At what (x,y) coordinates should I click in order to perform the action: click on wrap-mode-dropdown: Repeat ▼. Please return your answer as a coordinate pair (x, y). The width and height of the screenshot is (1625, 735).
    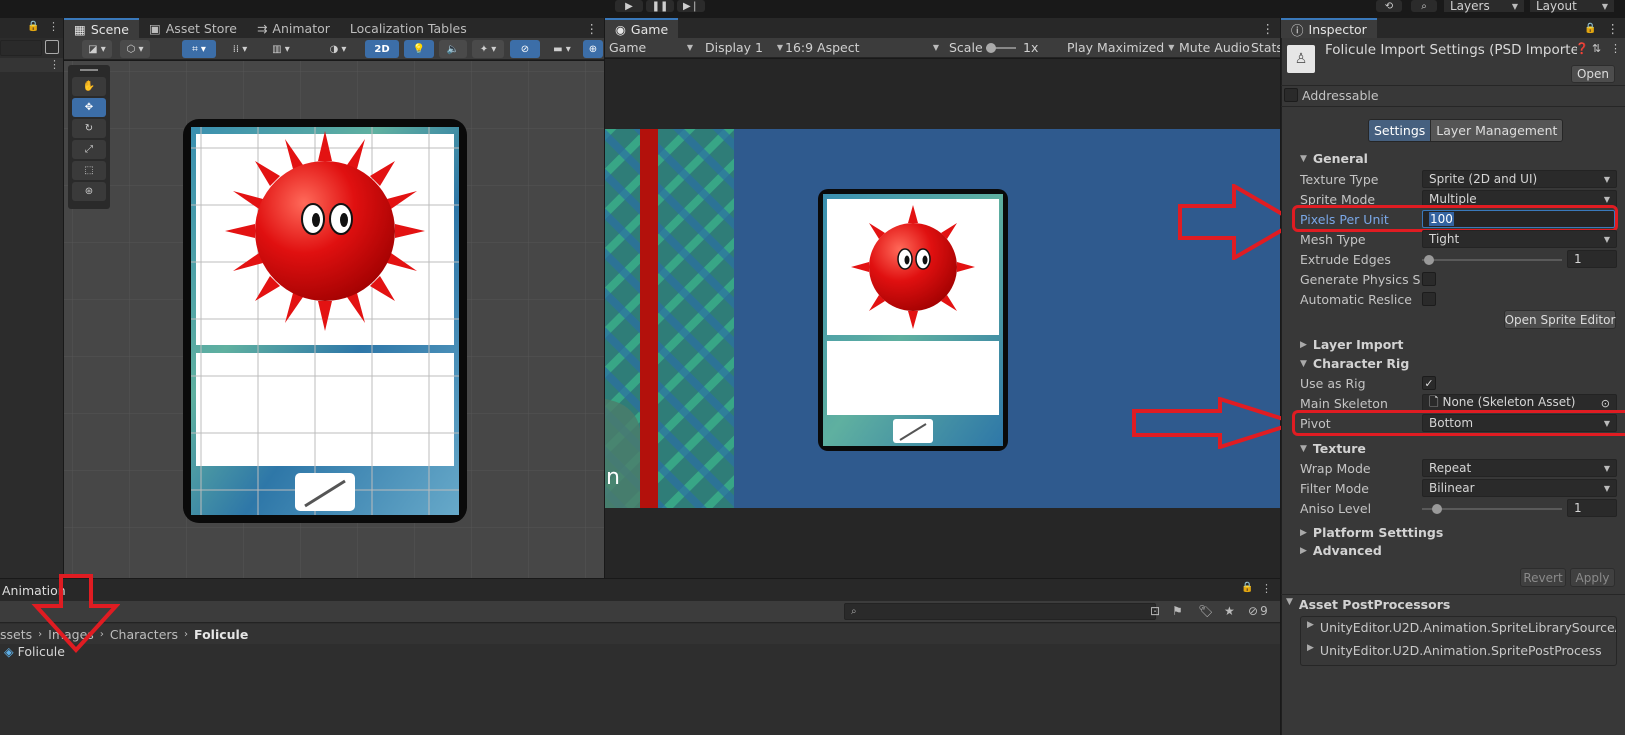
    Looking at the image, I should click on (1519, 468).